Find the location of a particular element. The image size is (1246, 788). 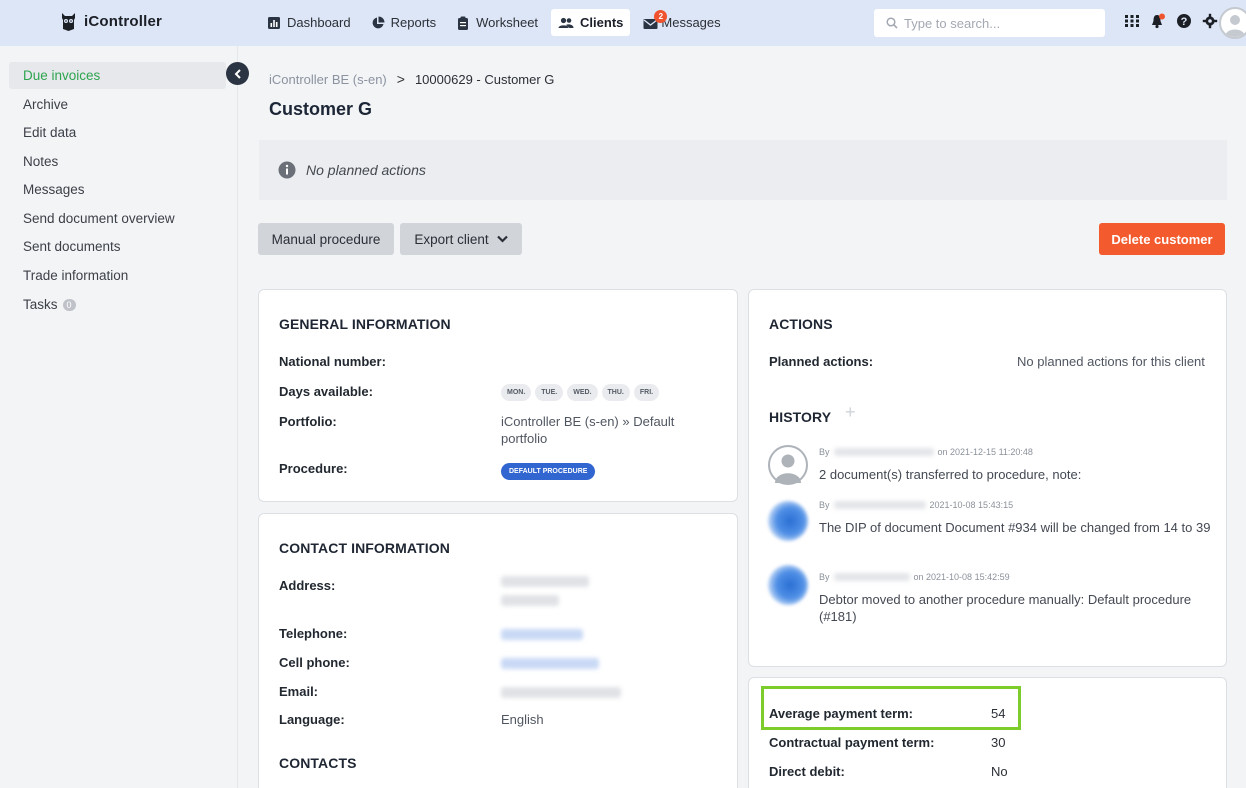

sidebar-item-trade-information: Trade information is located at coordinates (117, 275).